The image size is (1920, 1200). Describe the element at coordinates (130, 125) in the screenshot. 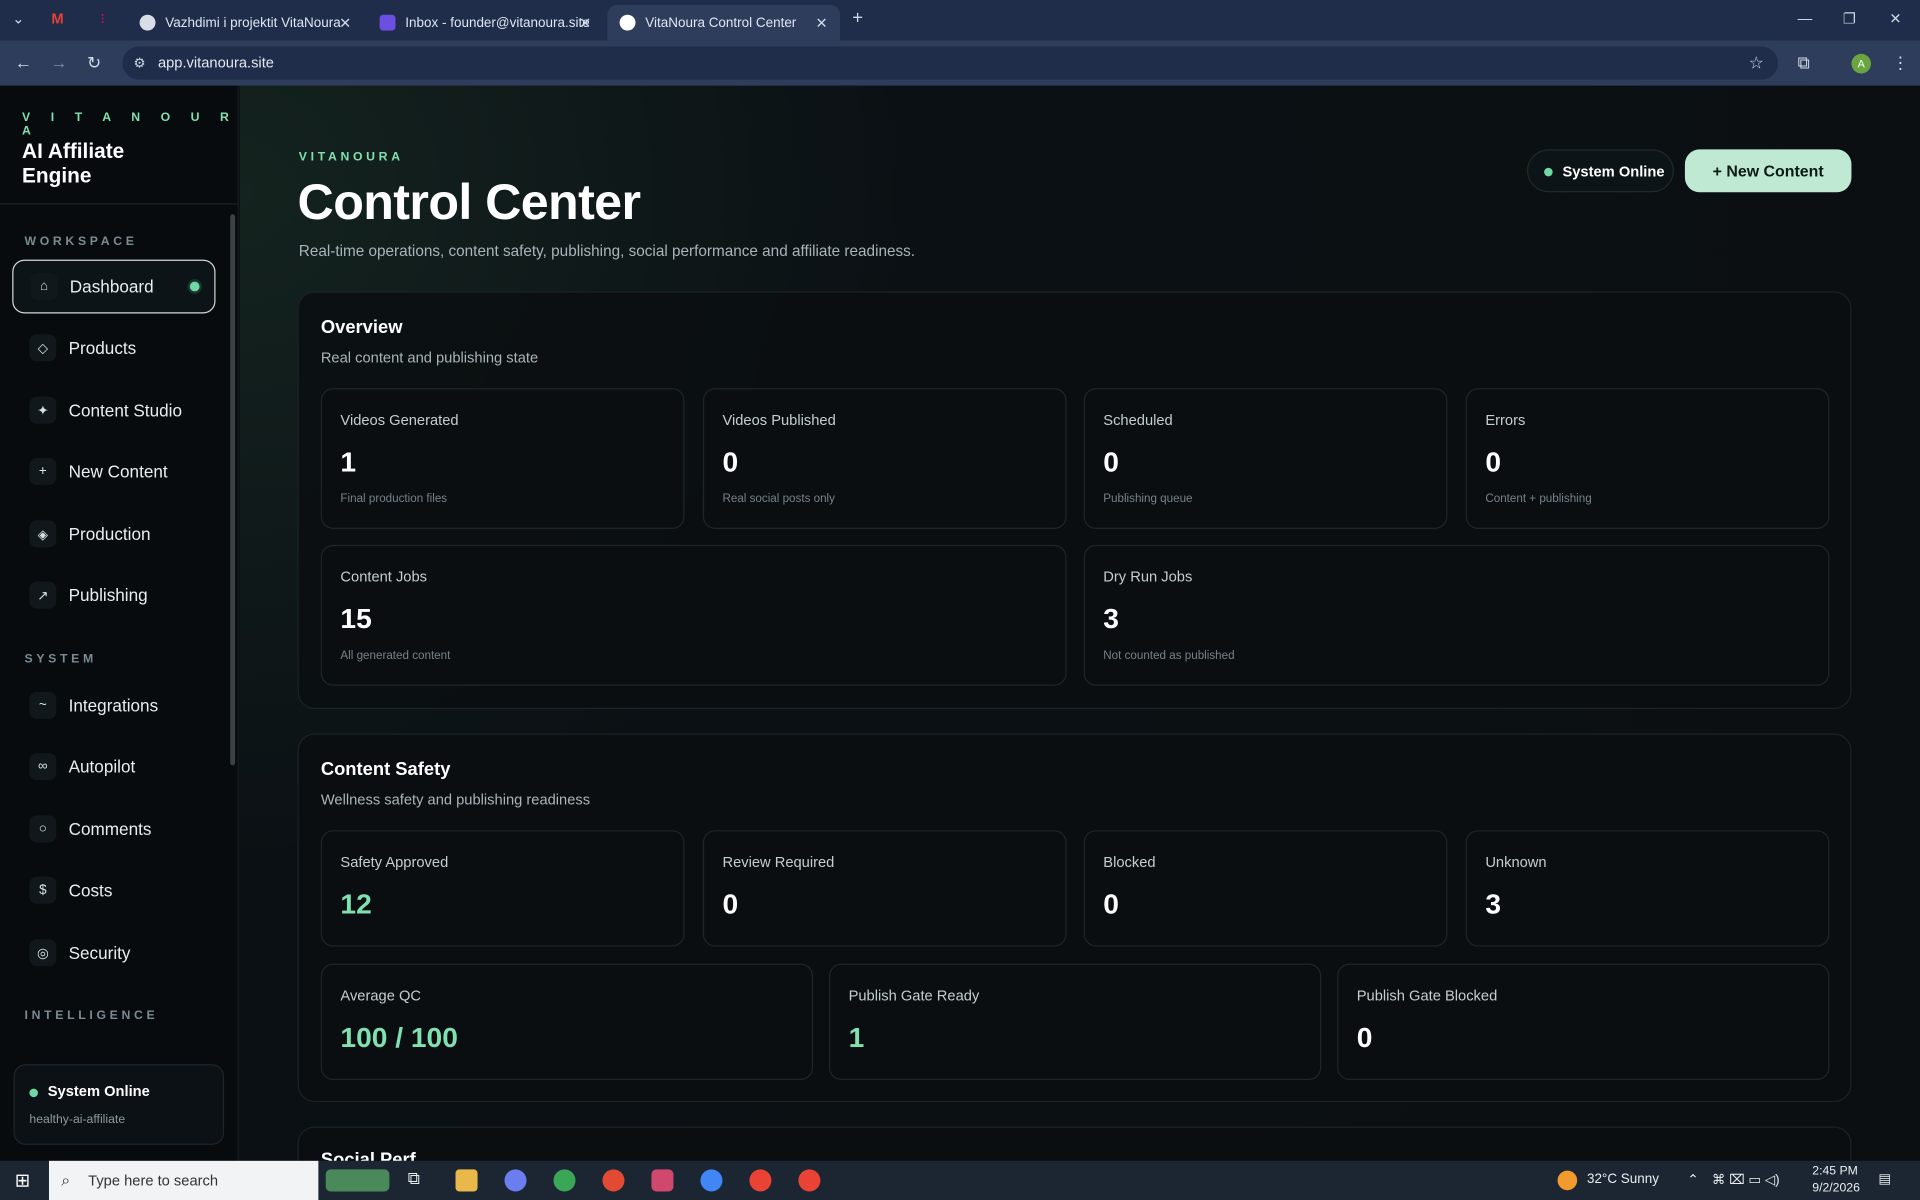

I see `brand-eyebrow: V I T A N O U R A` at that location.